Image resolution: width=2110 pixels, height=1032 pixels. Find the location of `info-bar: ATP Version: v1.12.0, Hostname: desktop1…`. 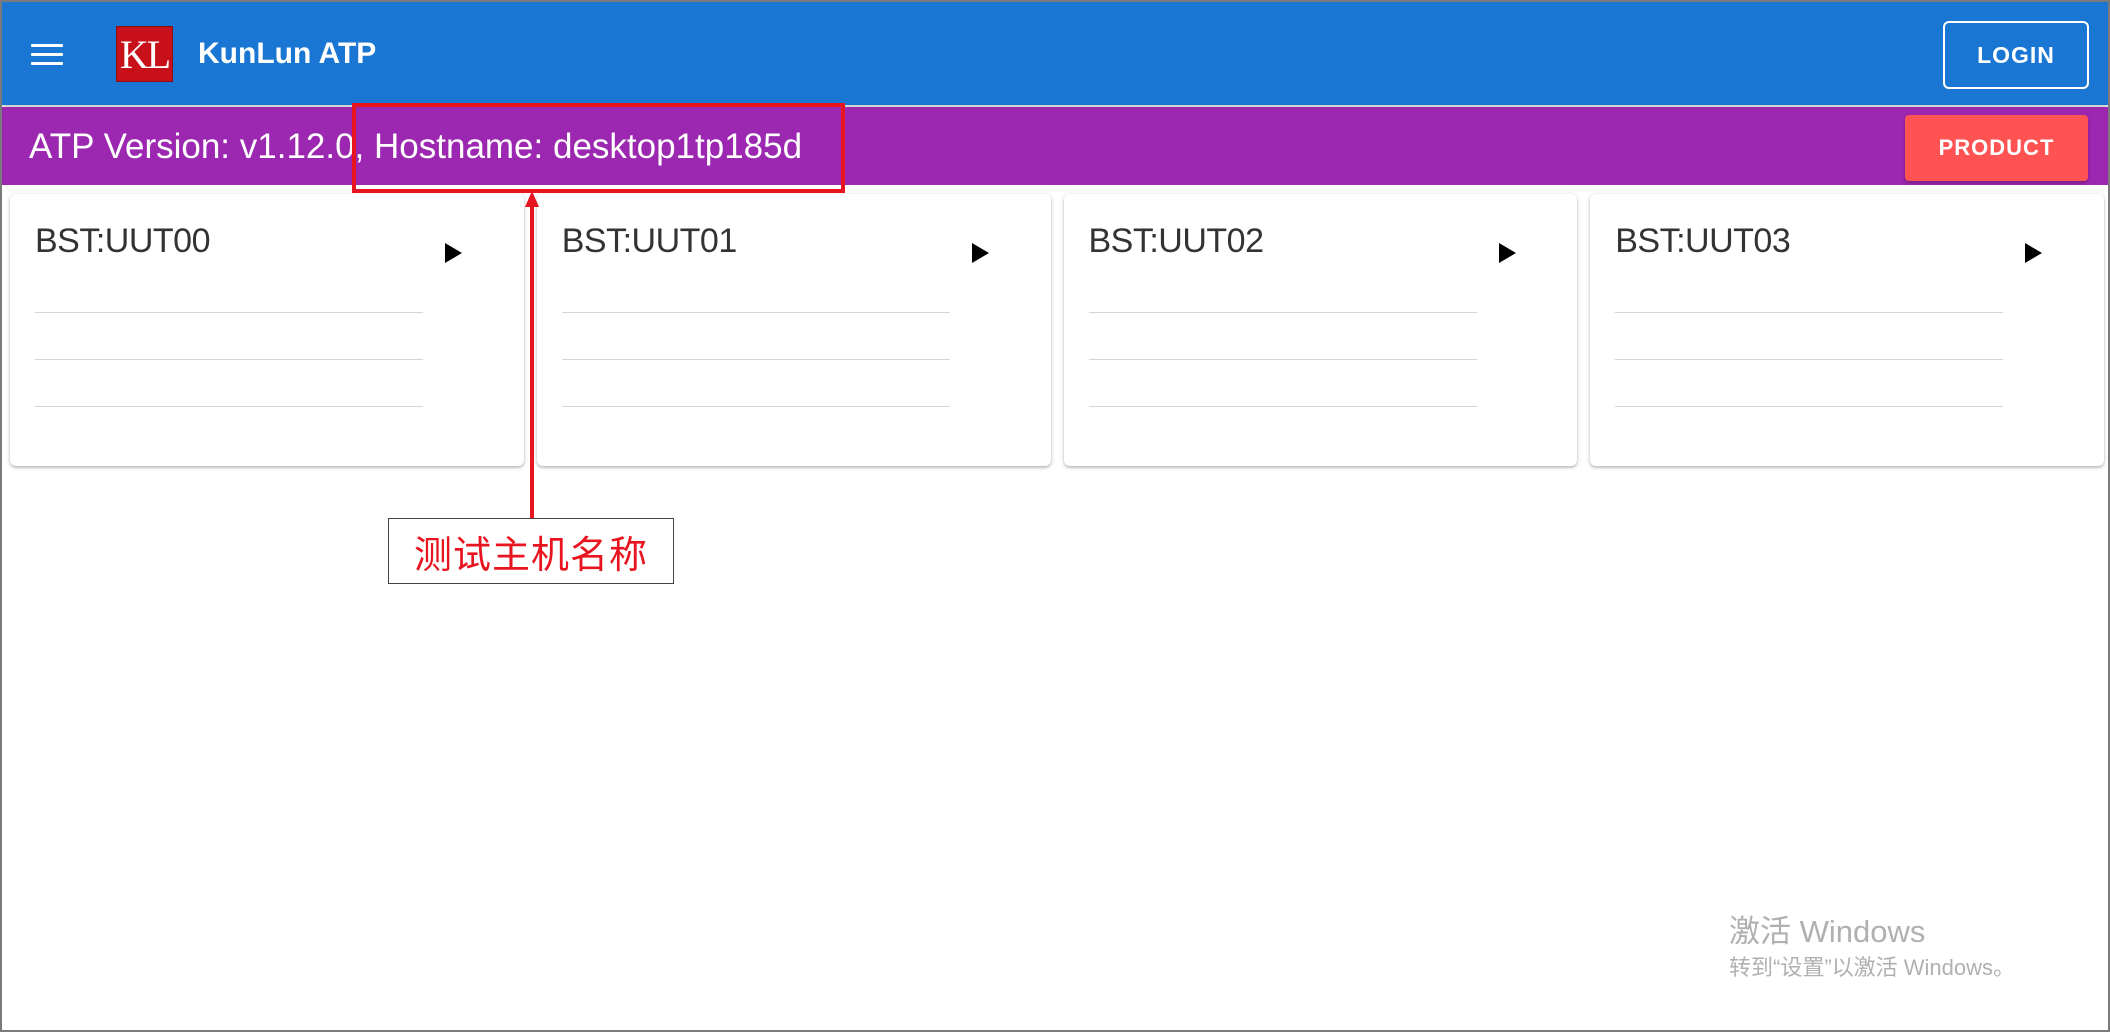

info-bar: ATP Version: v1.12.0, Hostname: desktop1… is located at coordinates (1055, 146).